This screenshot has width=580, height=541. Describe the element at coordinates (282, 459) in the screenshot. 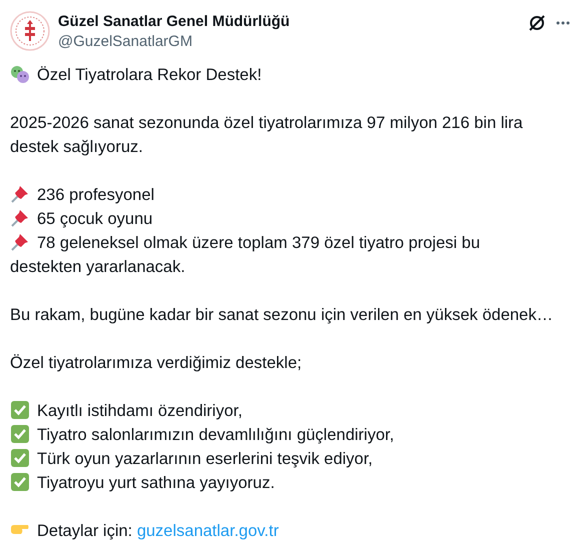

I see `post-text: Türk oyun yazarlarının eserlerini teşvik ediyor,` at that location.